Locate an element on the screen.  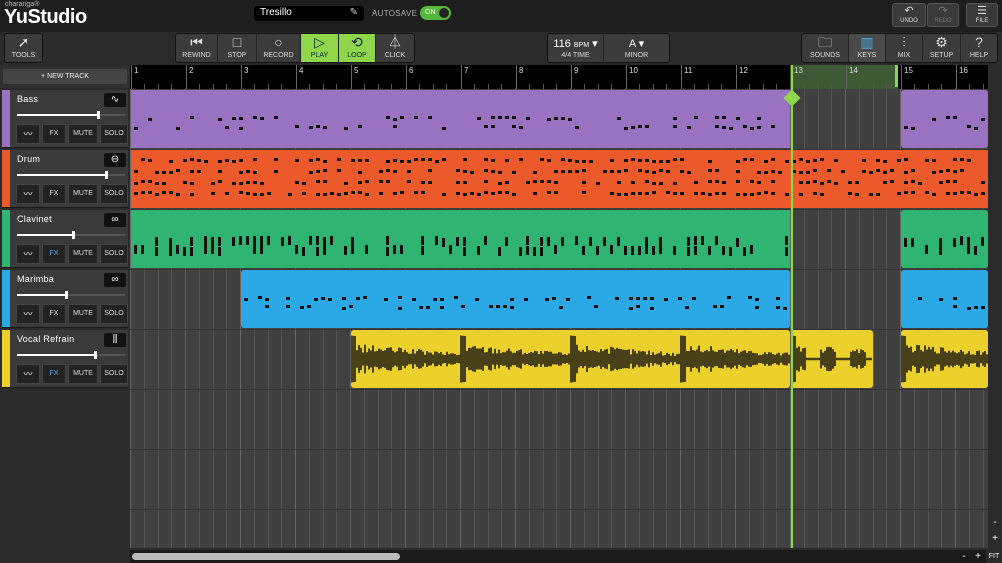
track-header-marimba: Marimba ∞ 〰 FX MUTE SOLO is located at coordinates (65, 299).